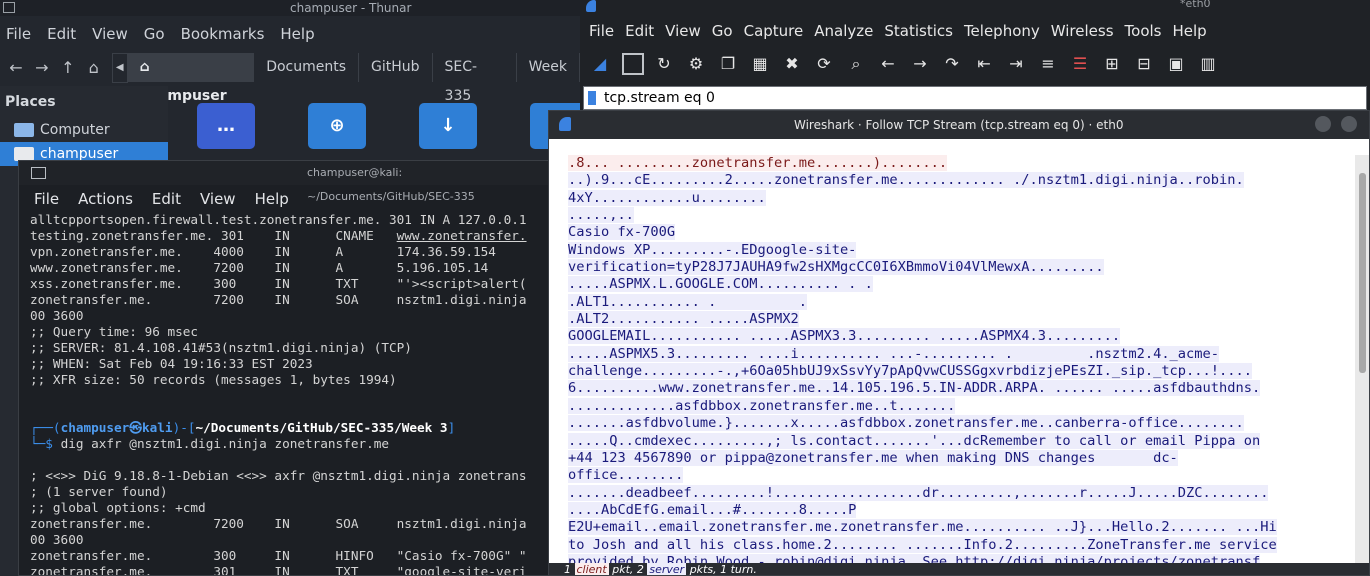 The image size is (1370, 576). Describe the element at coordinates (548, 67) in the screenshot. I see `breadcrumb-week: Week` at that location.